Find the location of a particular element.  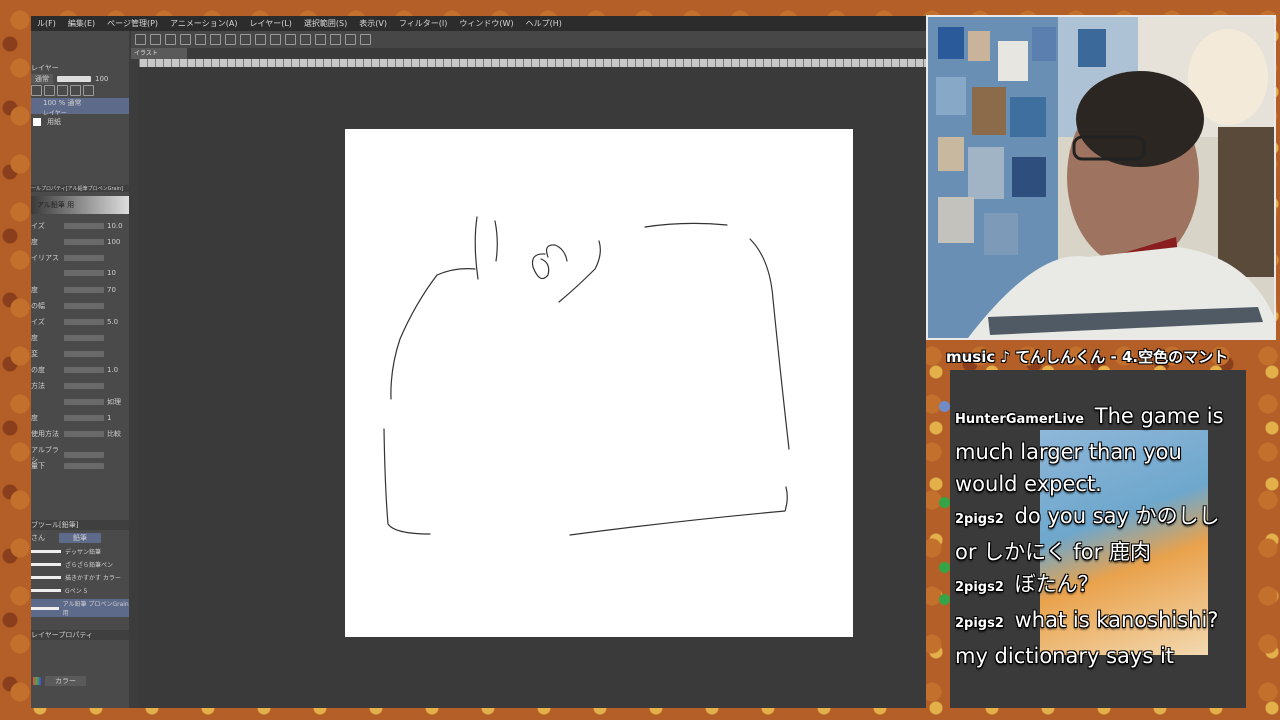

menu-window: ウィンドウ(W) is located at coordinates (486, 23).